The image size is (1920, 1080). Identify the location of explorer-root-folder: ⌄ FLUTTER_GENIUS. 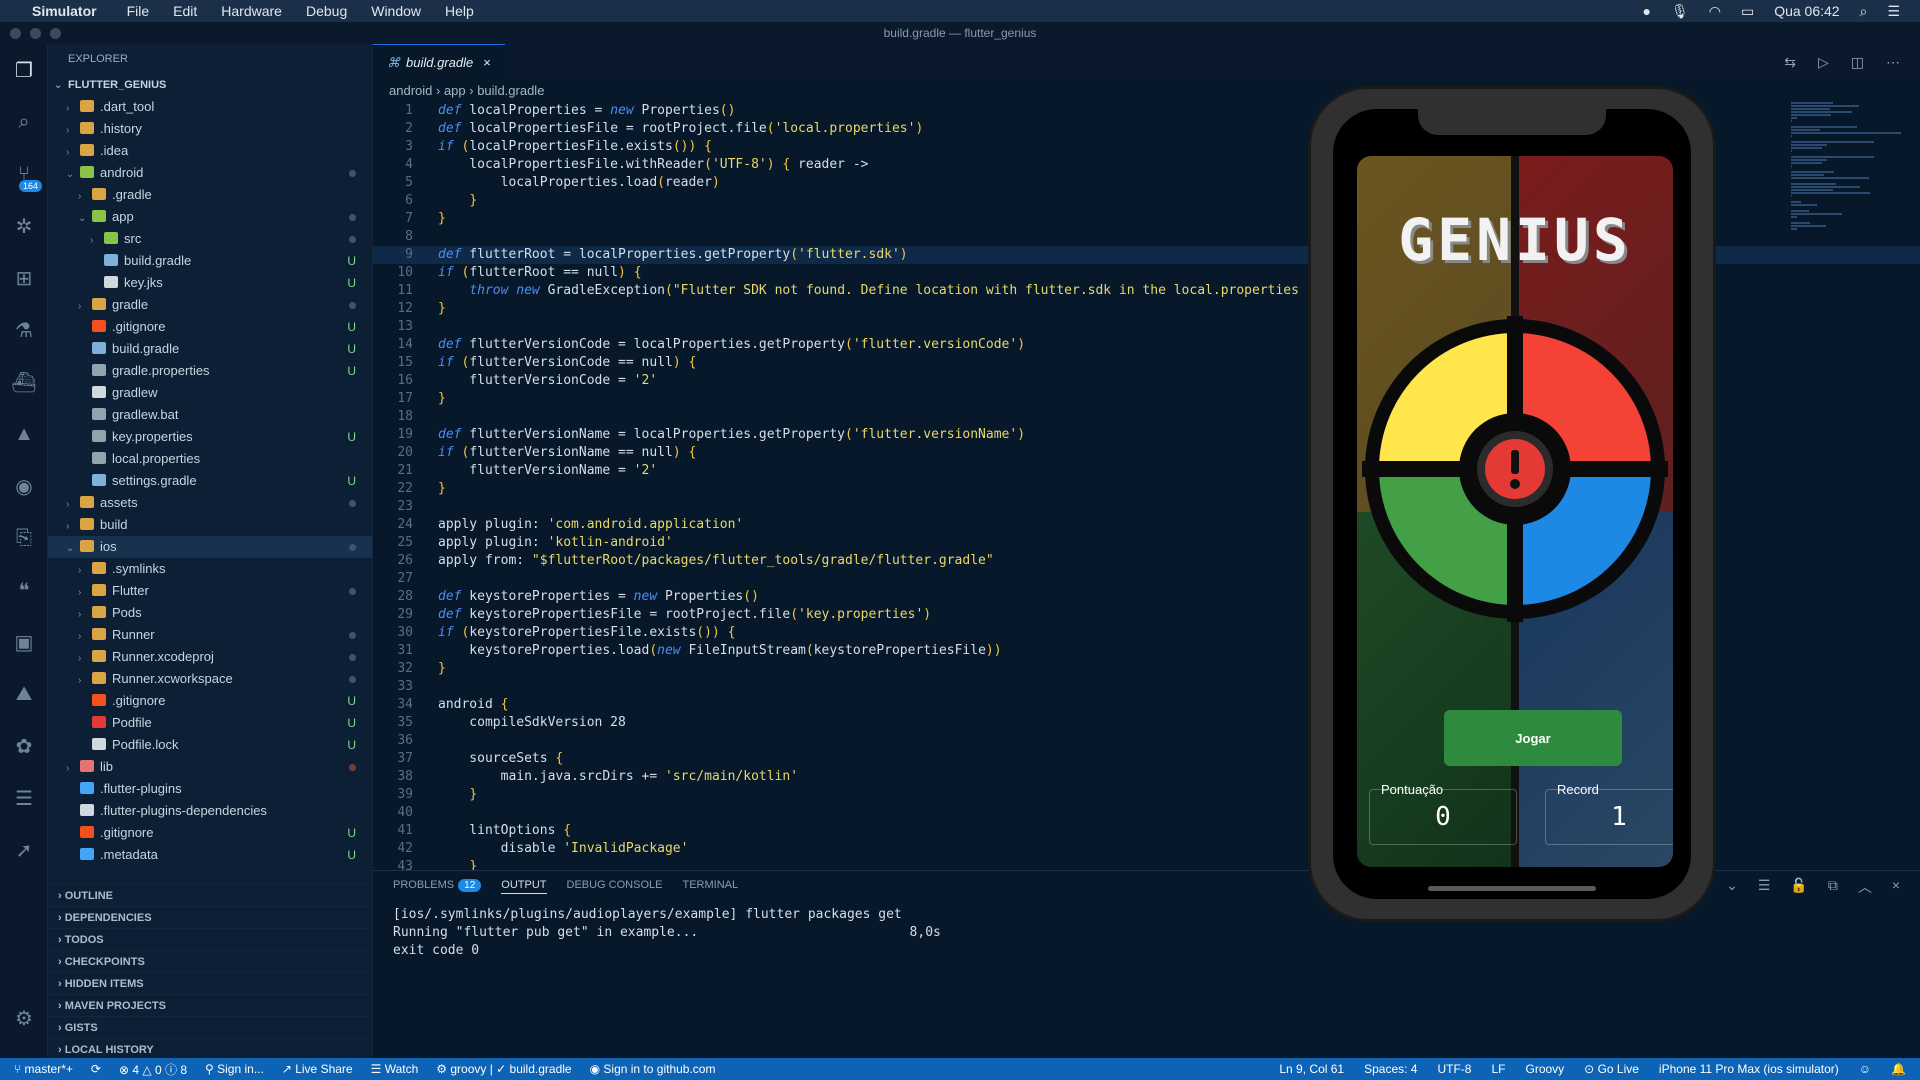
(210, 85).